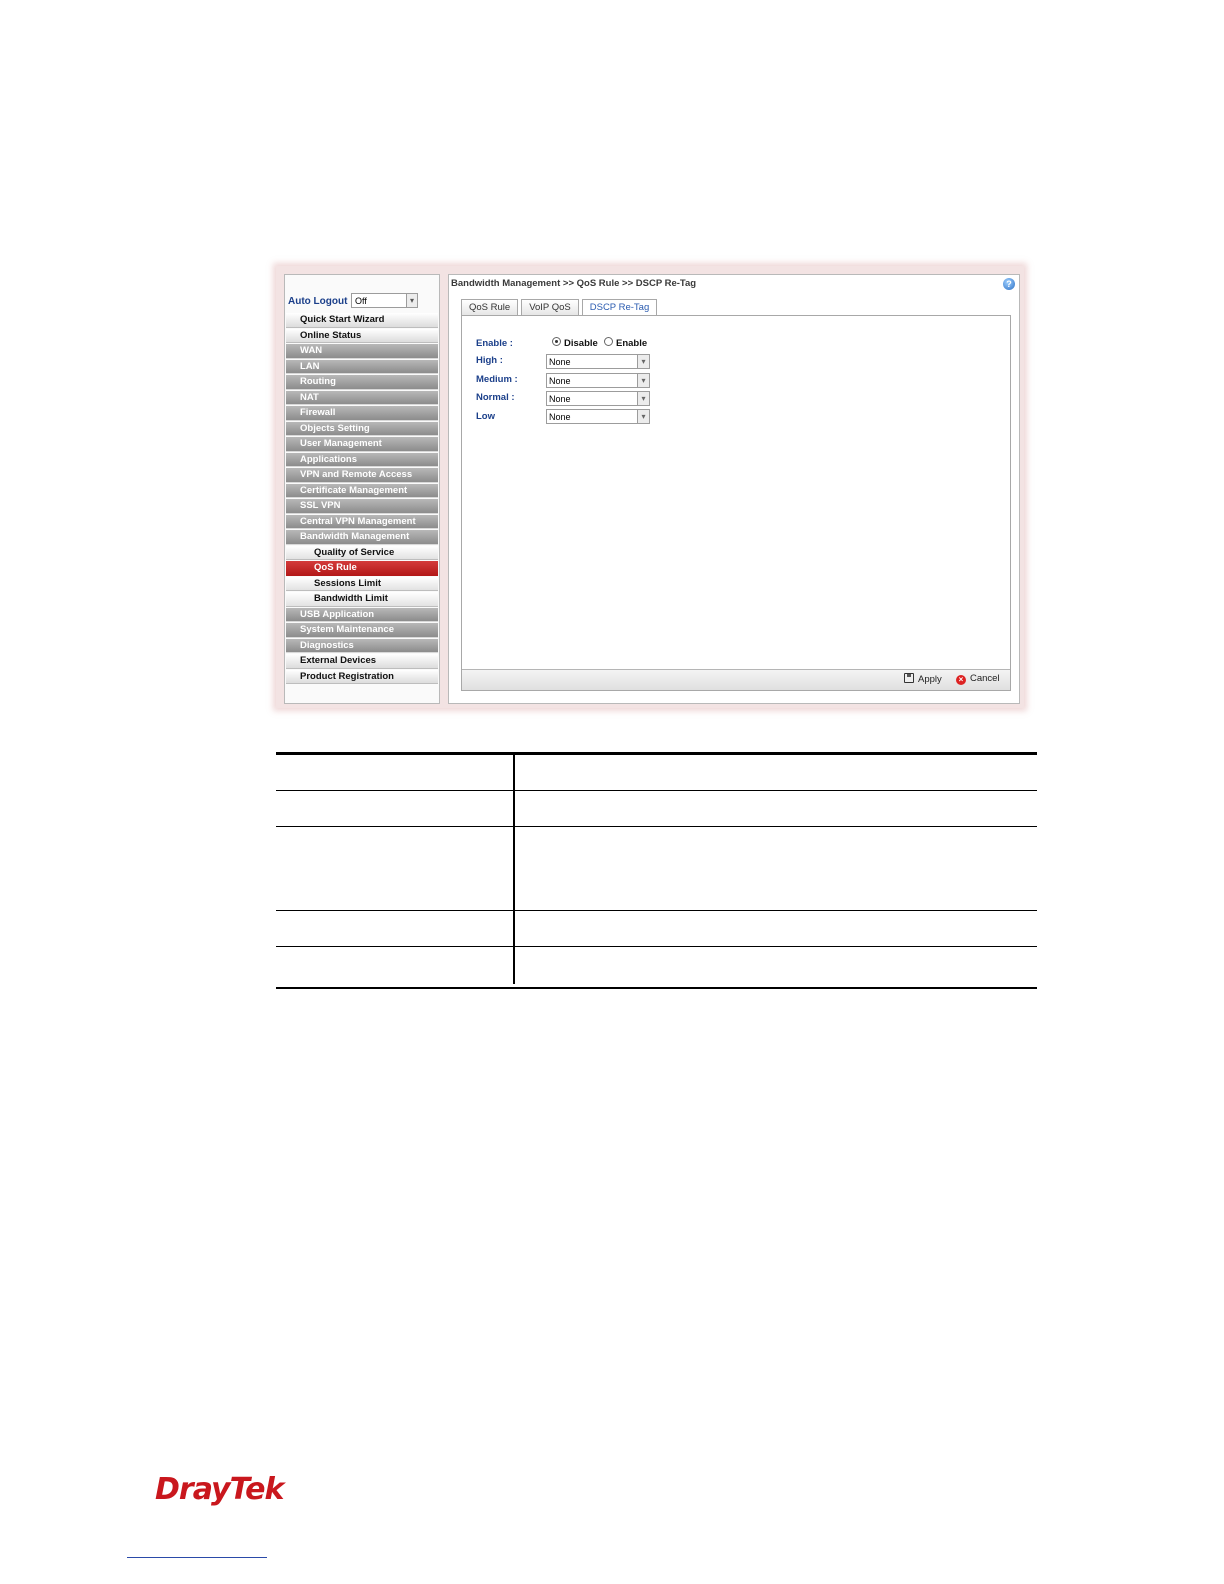  Describe the element at coordinates (362, 568) in the screenshot. I see `menu-item-qos-rule: QoS Rule` at that location.